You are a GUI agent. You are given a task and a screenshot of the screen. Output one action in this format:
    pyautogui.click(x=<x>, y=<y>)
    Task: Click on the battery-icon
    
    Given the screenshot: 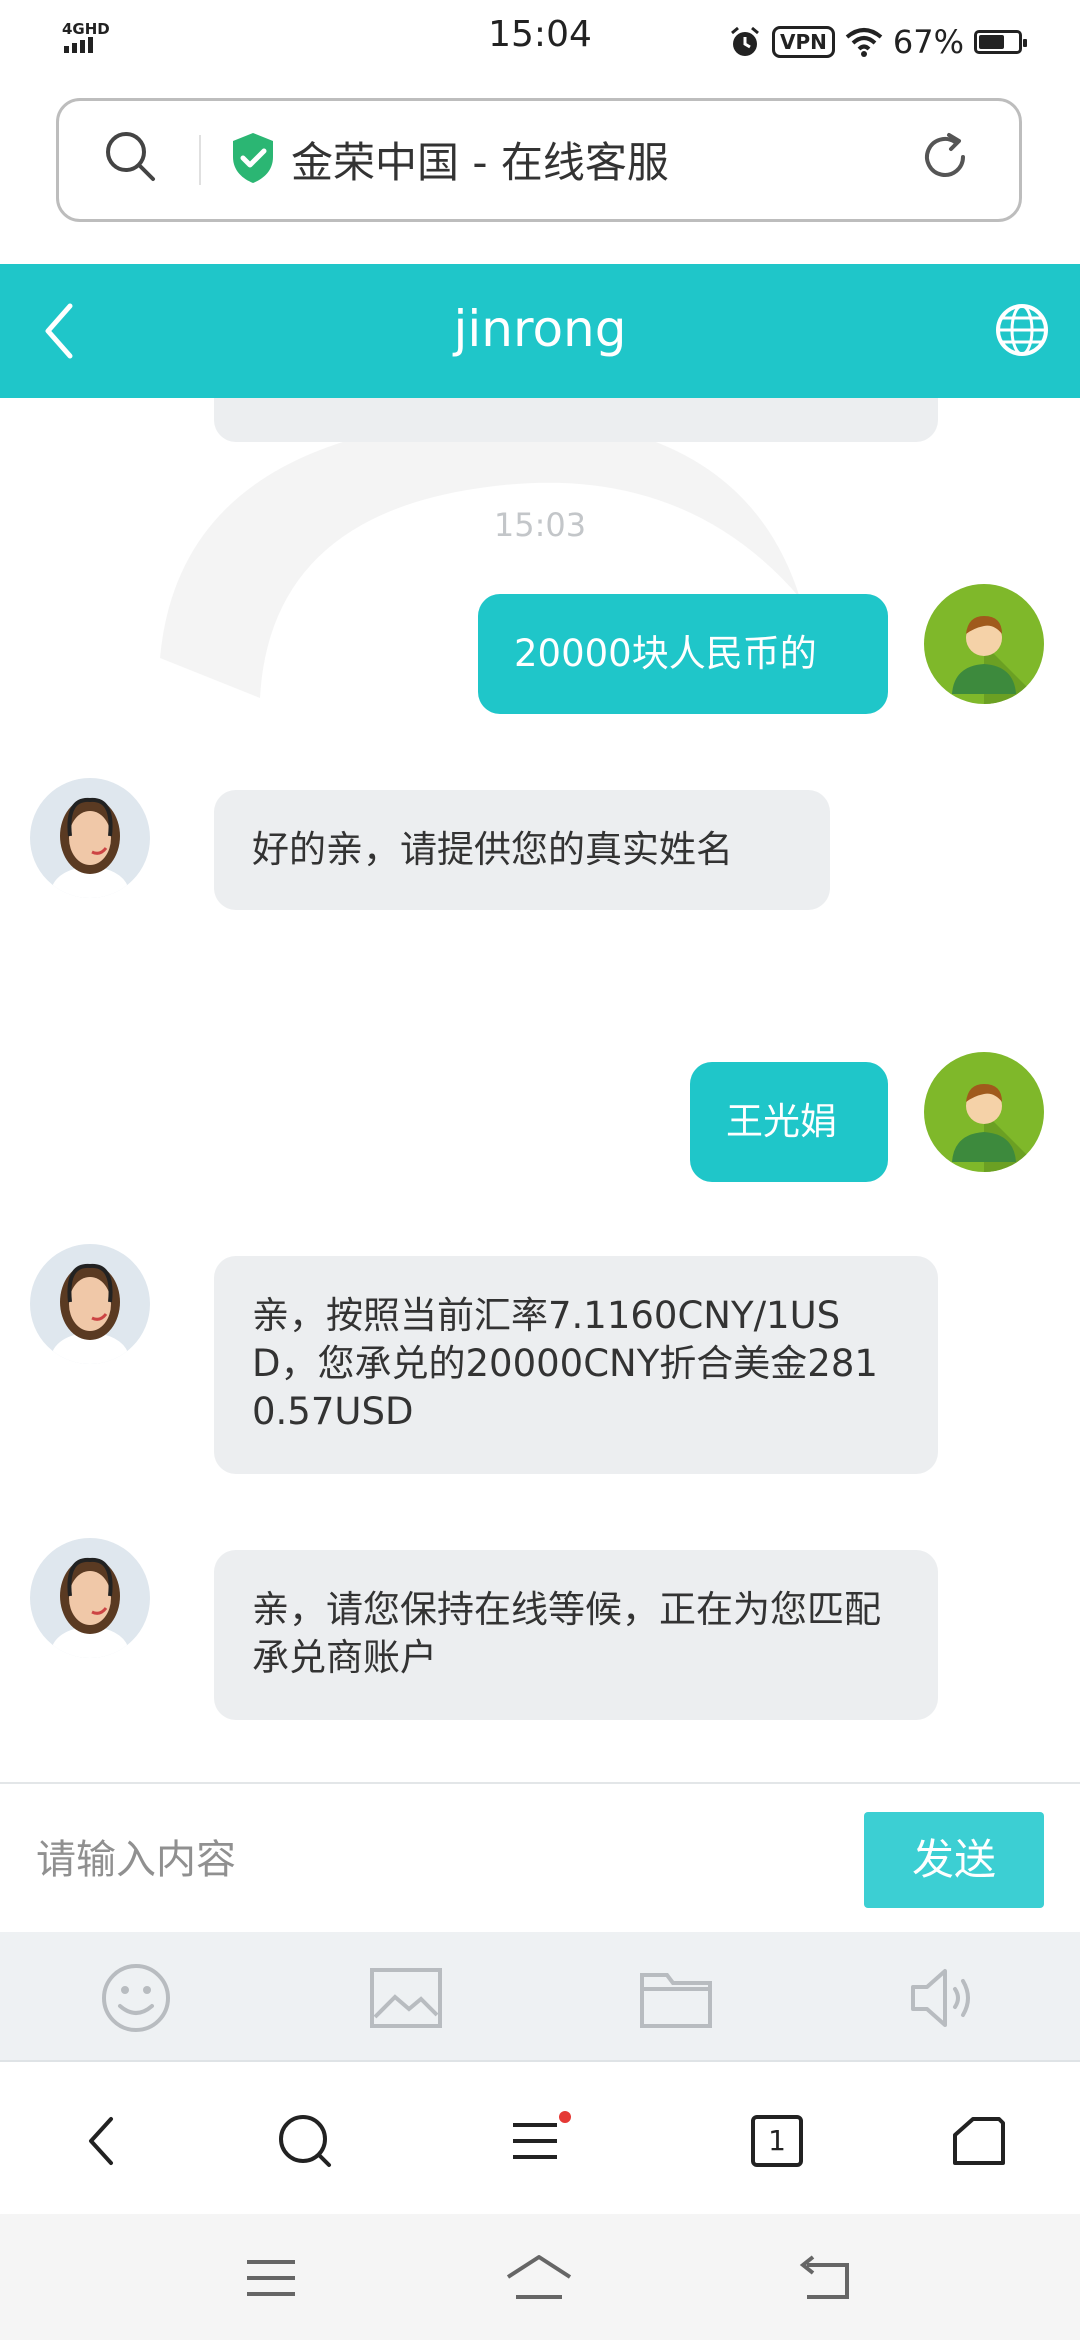 What is the action you would take?
    pyautogui.click(x=1000, y=42)
    